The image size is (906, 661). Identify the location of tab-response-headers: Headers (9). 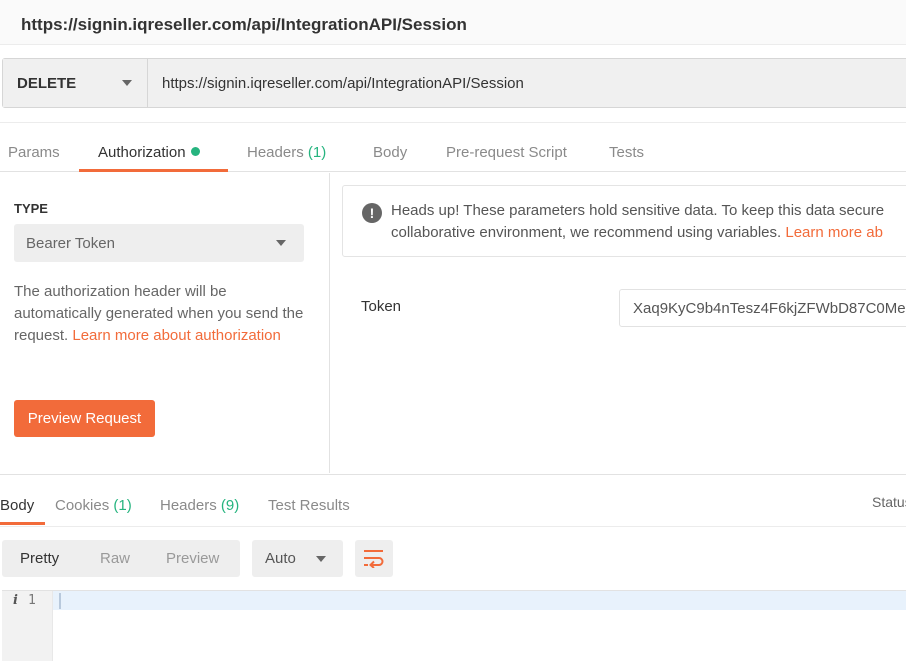
(199, 500).